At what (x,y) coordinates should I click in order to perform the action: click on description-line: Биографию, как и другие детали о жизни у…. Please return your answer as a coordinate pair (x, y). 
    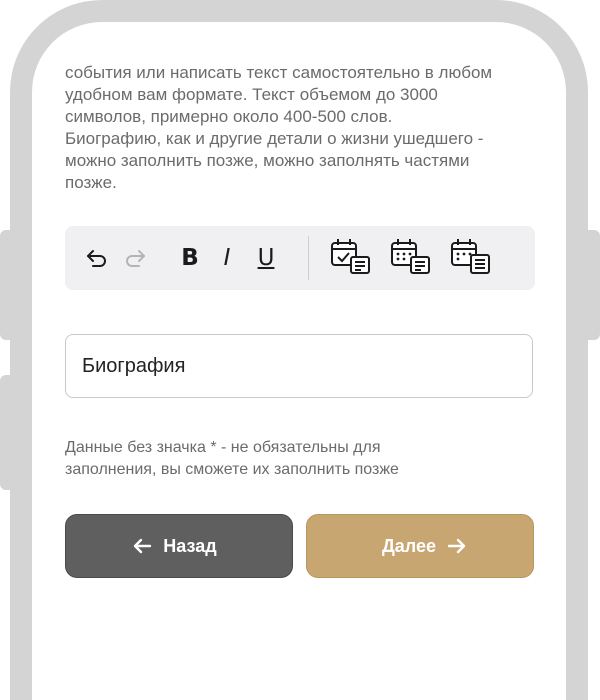
    Looking at the image, I should click on (274, 138).